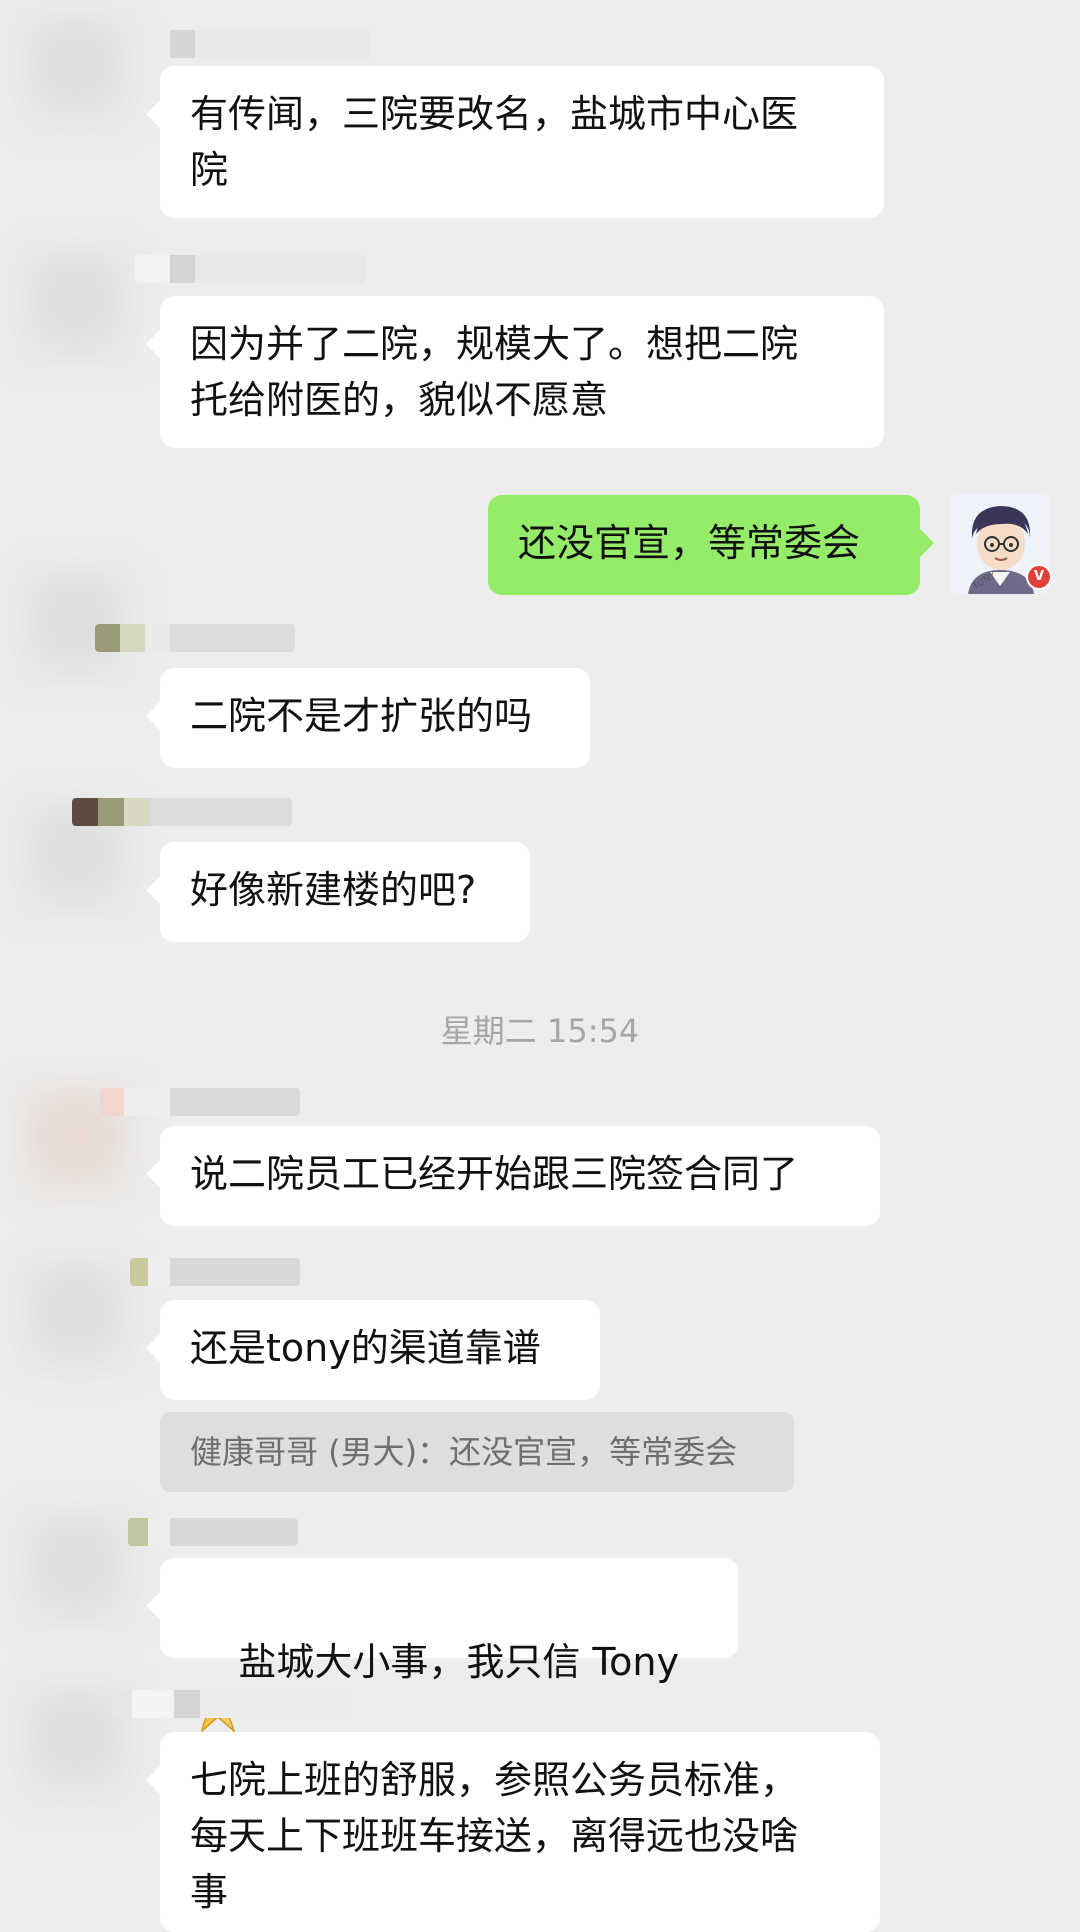  What do you see at coordinates (513, 1832) in the screenshot?
I see `message-bubble: 七院上班的舒服，参照公务员标准， 每天上下班班车接送，离得远也没啥 事` at bounding box center [513, 1832].